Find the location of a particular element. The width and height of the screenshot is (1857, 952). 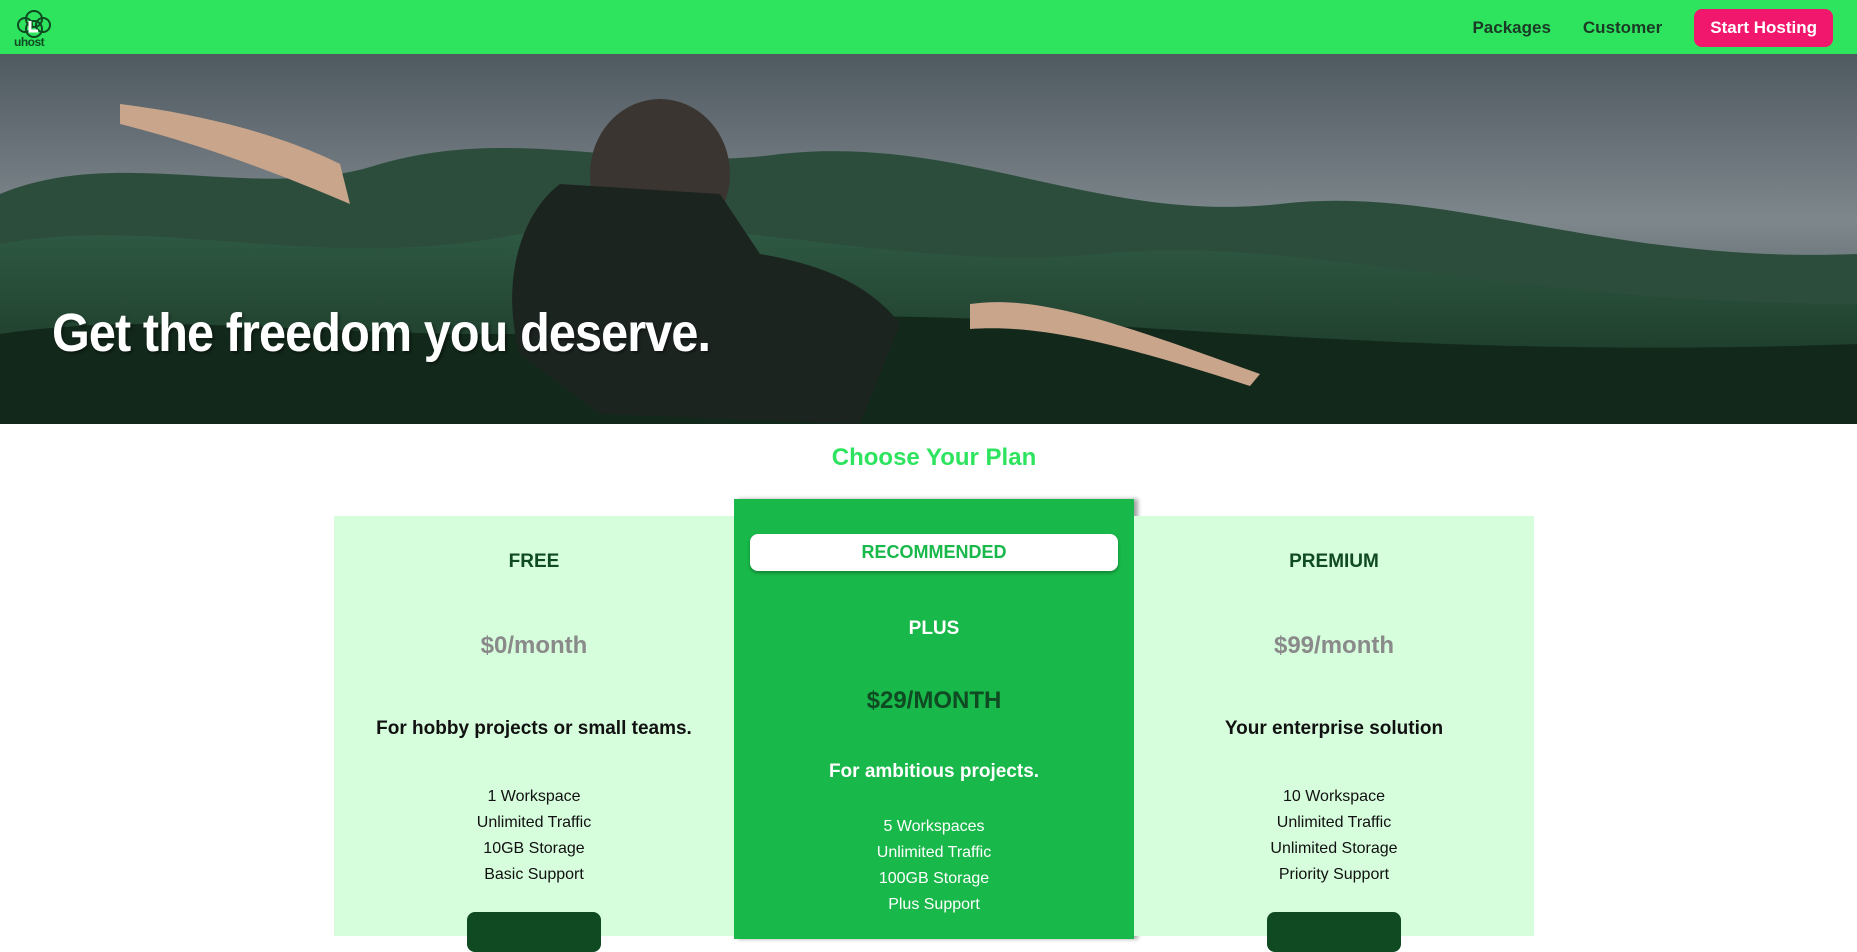

recommended-badge: RECOMMENDED is located at coordinates (934, 552).